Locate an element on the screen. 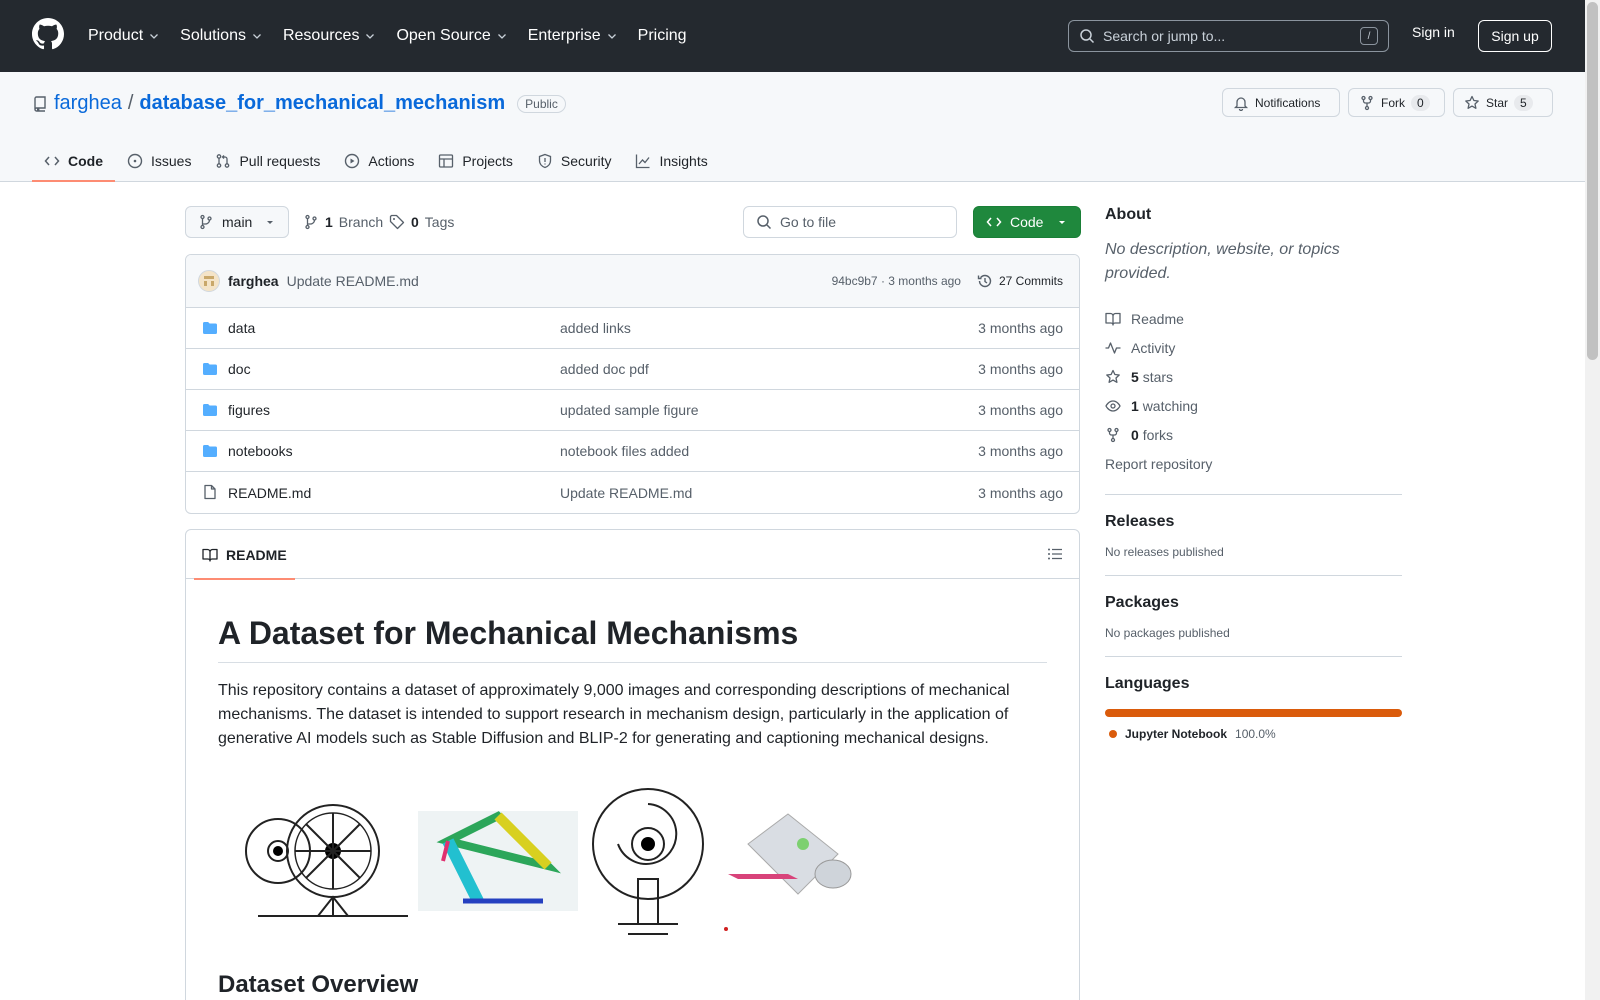 Image resolution: width=1600 pixels, height=1000 pixels. branch-select-button: main is located at coordinates (237, 222).